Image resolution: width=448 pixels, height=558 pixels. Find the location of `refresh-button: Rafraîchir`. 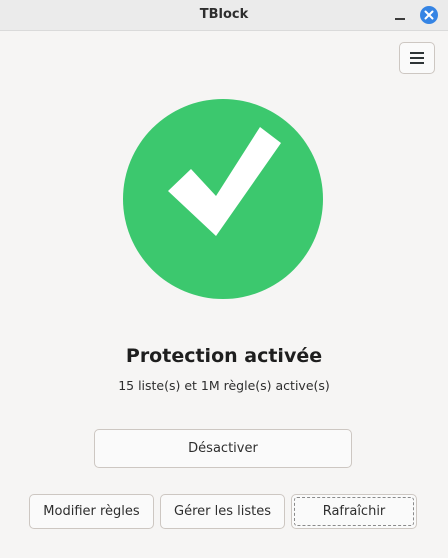

refresh-button: Rafraîchir is located at coordinates (354, 511).